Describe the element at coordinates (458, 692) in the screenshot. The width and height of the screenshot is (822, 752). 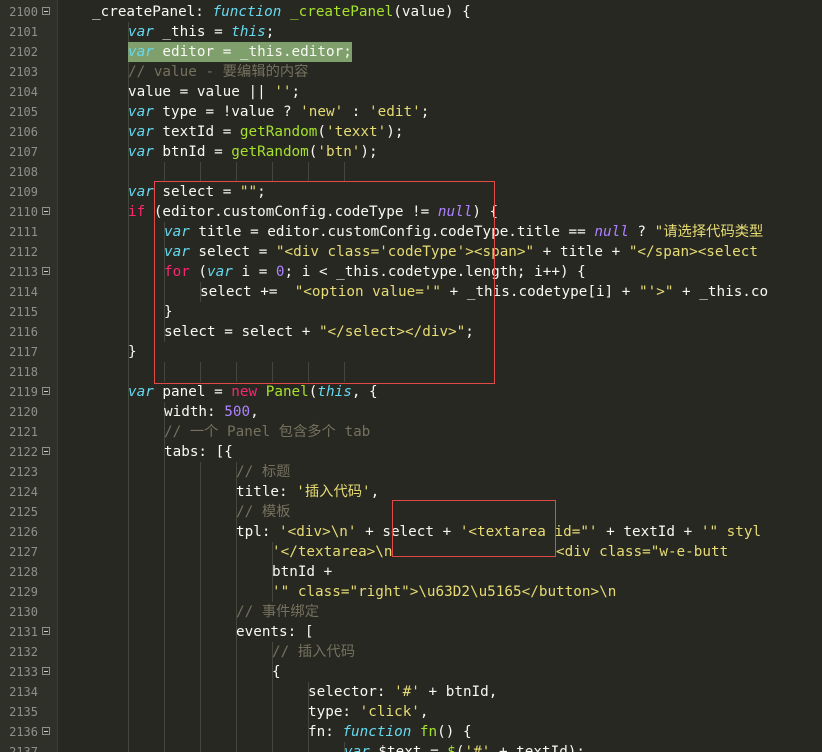
I see `code-token: + btnId,` at that location.